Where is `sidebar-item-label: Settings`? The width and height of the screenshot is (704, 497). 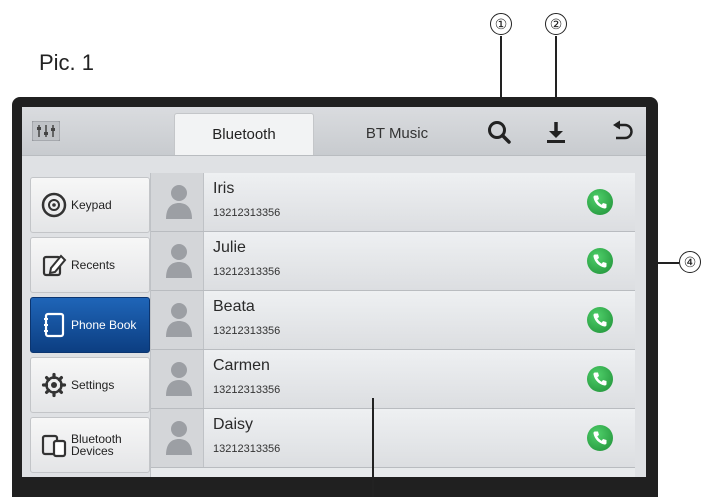 sidebar-item-label: Settings is located at coordinates (93, 385).